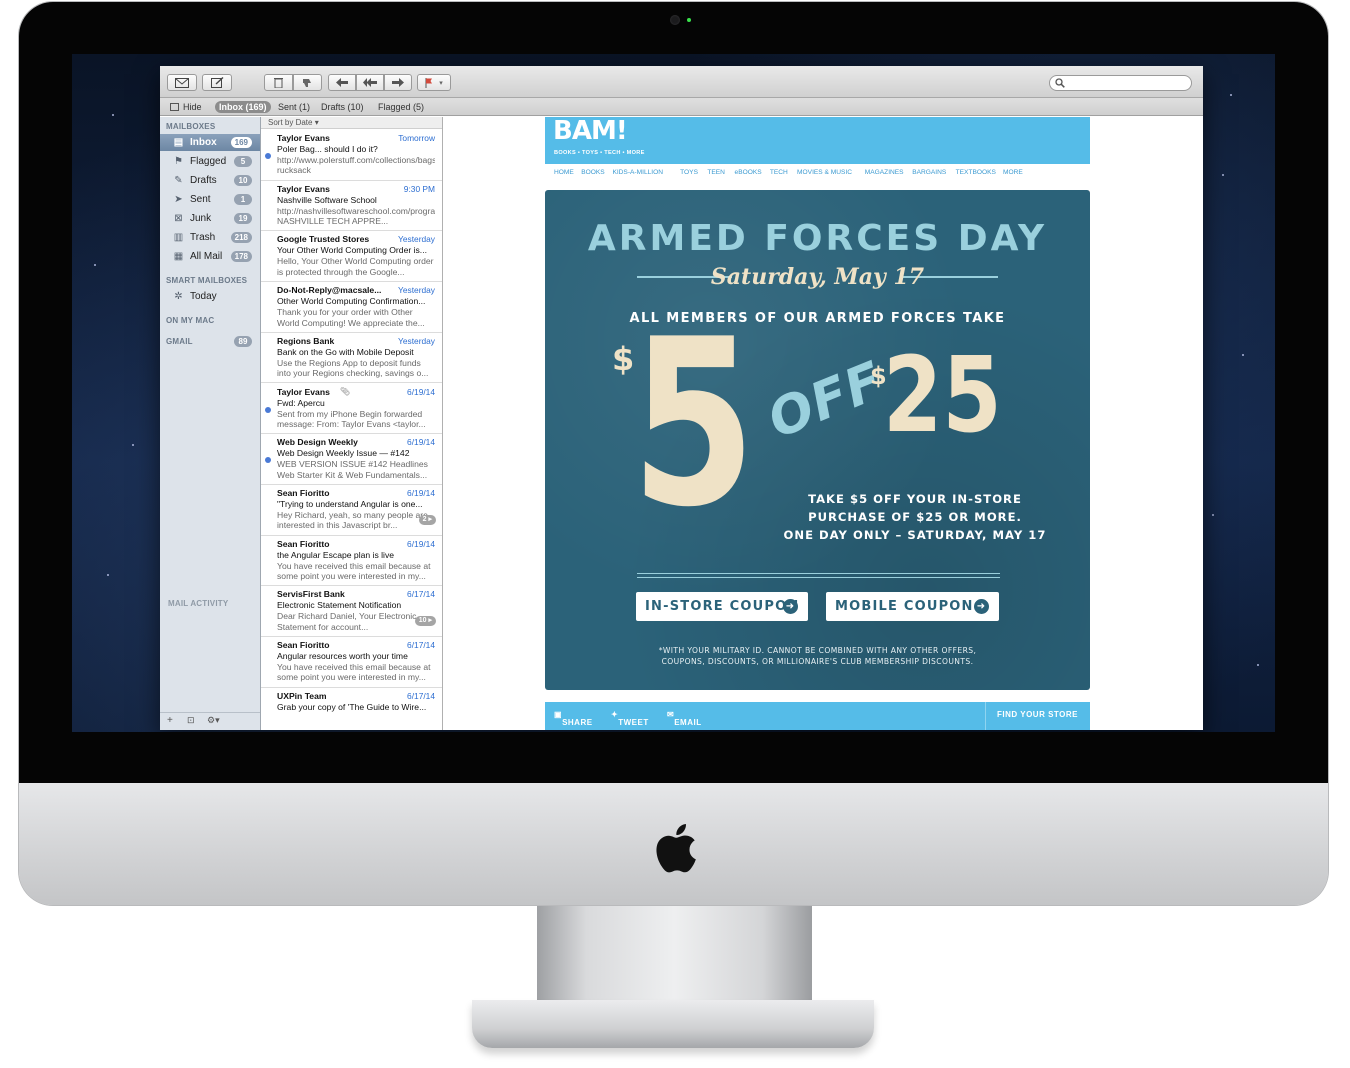 The height and width of the screenshot is (1068, 1350). What do you see at coordinates (170, 720) in the screenshot?
I see `add-mailbox-icon: +` at bounding box center [170, 720].